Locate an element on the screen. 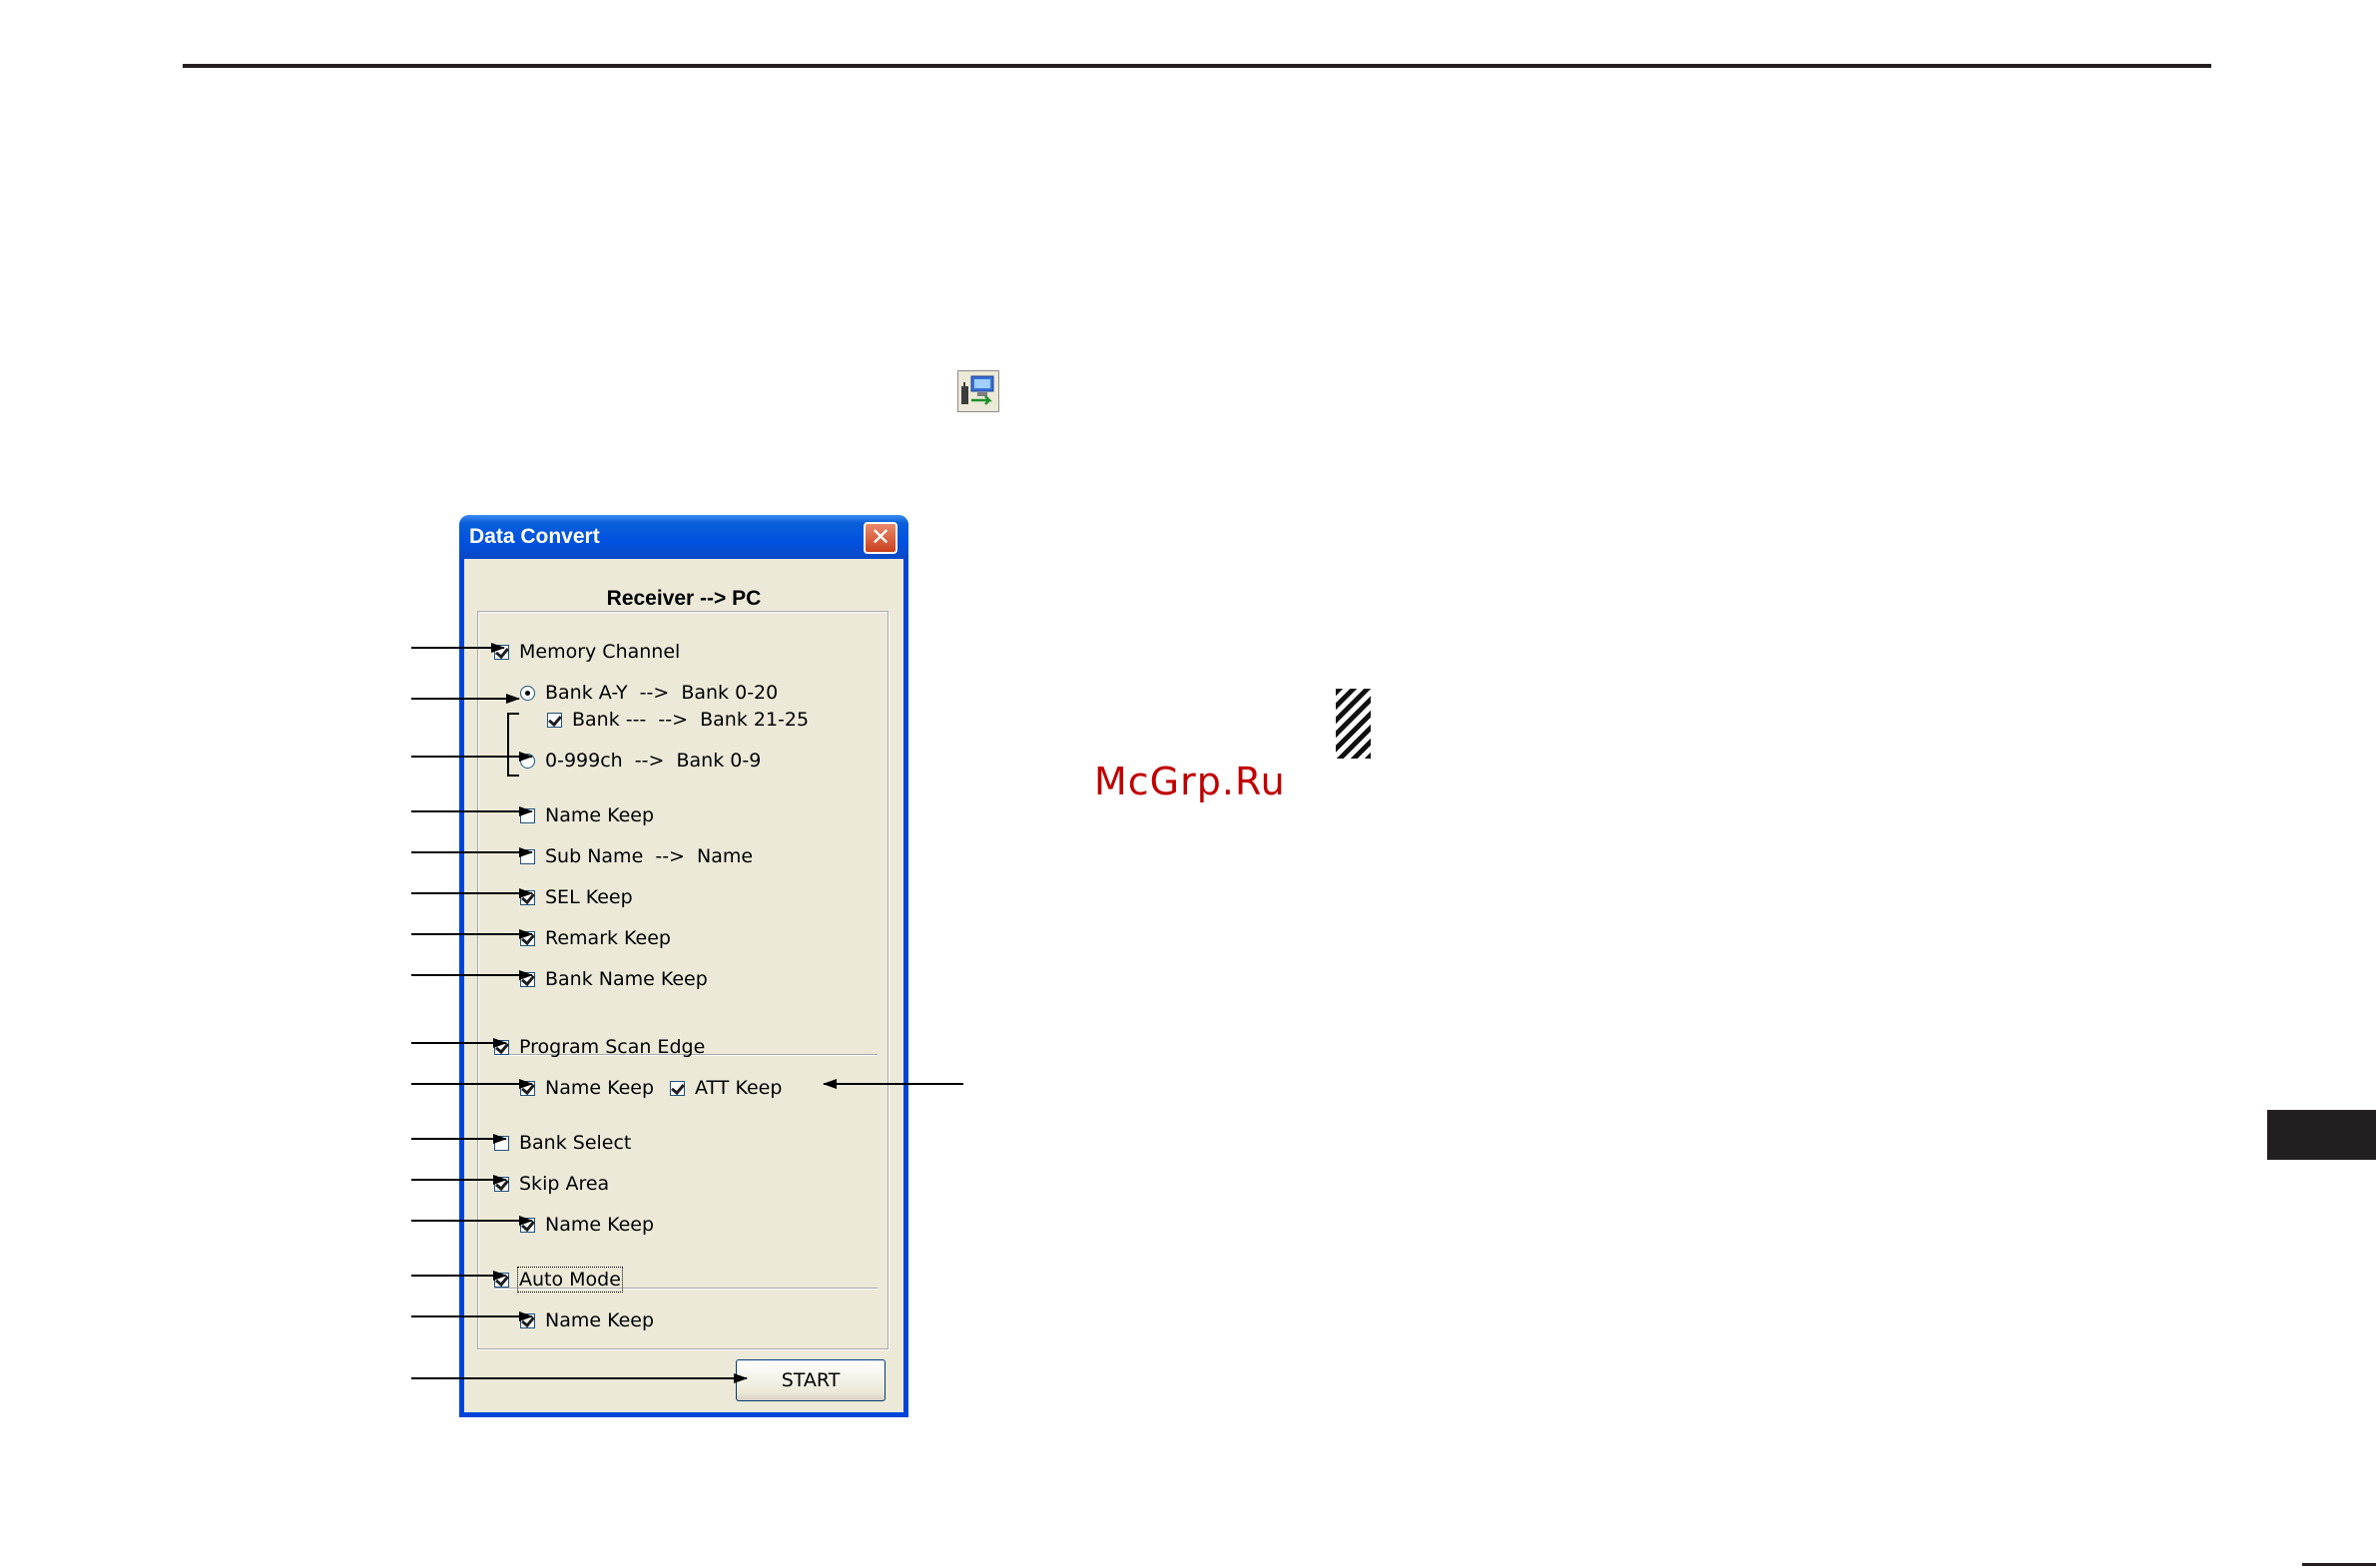 This screenshot has width=2376, height=1568. callout-lines is located at coordinates (687, 1013).